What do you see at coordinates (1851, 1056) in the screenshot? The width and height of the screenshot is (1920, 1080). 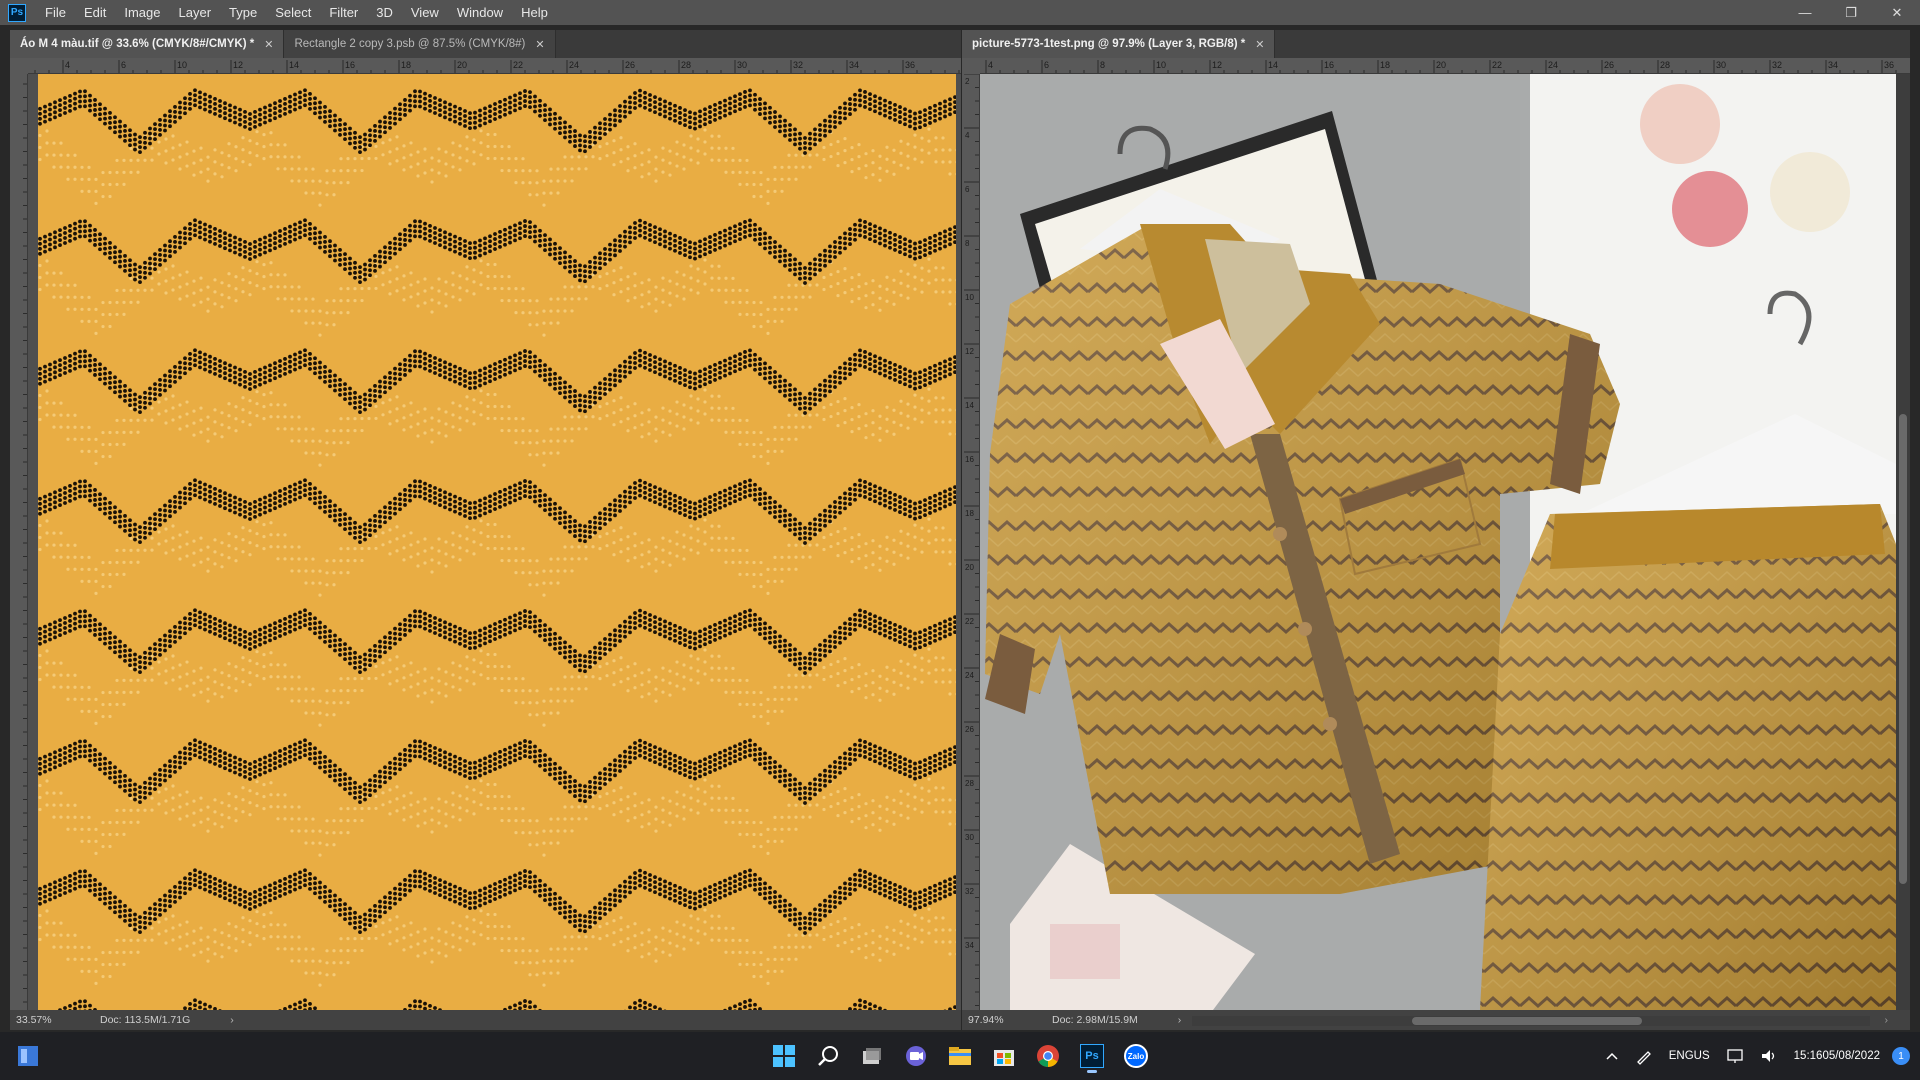 I see `date: 05/08/2022` at bounding box center [1851, 1056].